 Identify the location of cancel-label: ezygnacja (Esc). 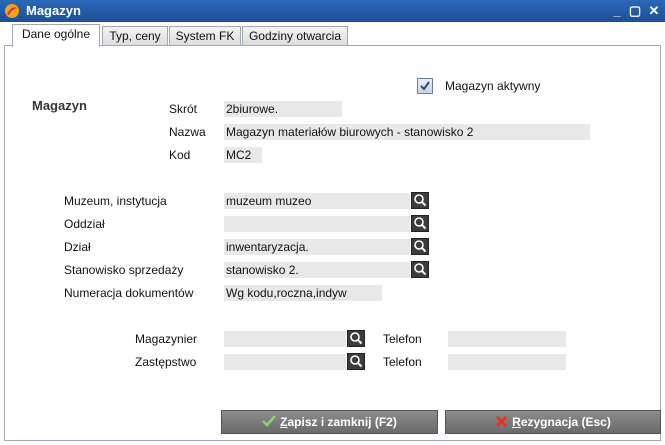
(565, 422).